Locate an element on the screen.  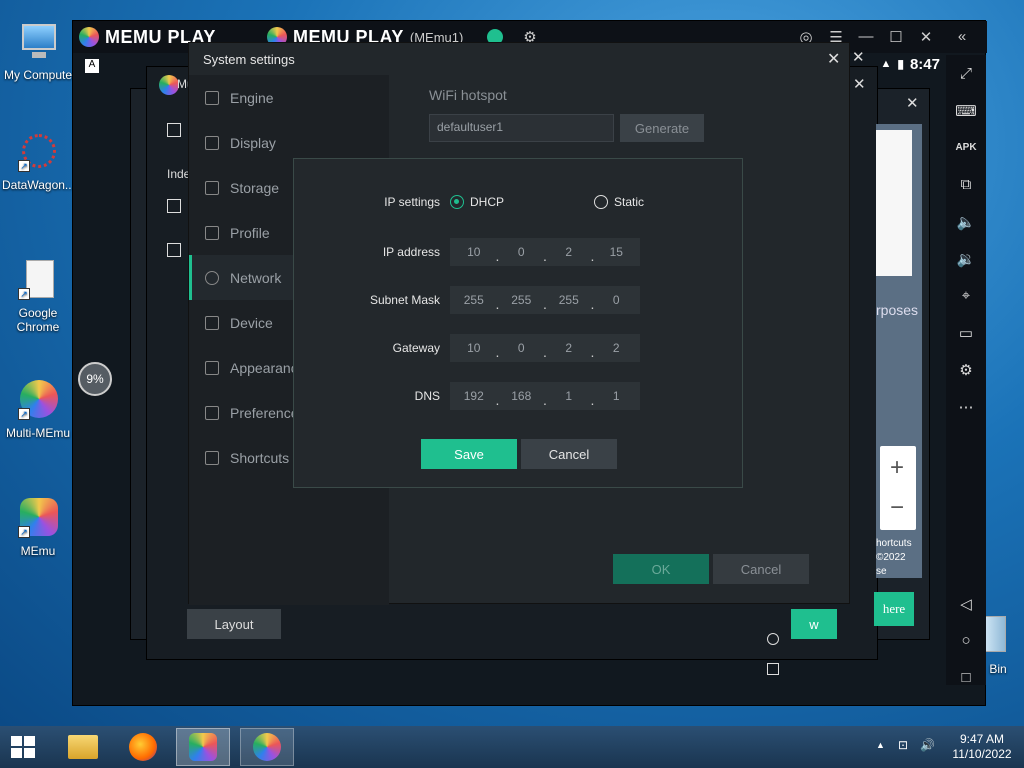
ip-octet: 0 is located at coordinates (521, 254).